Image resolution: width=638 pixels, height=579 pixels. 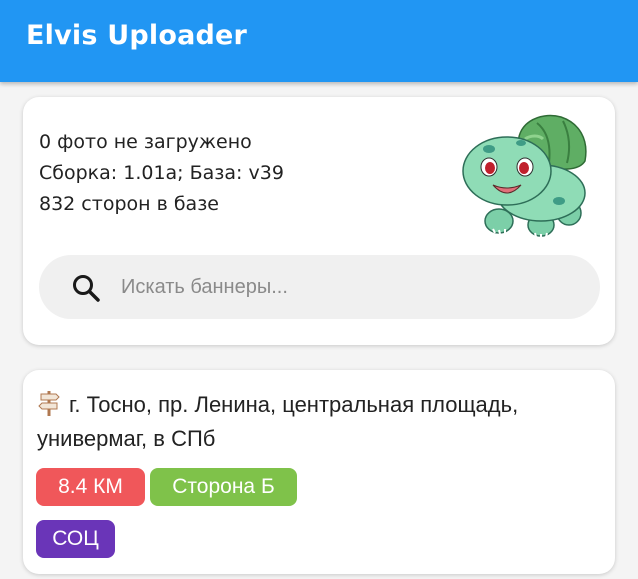 I want to click on search-input, so click(x=341, y=287).